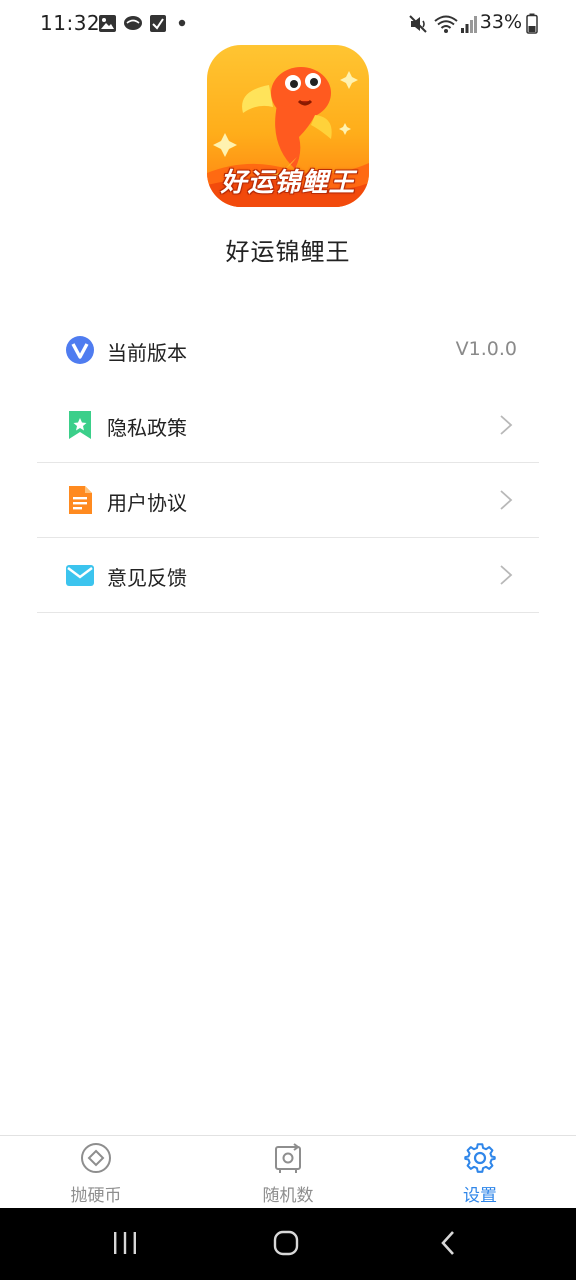 This screenshot has width=576, height=1280. What do you see at coordinates (486, 349) in the screenshot?
I see `version-value: V1.0.0` at bounding box center [486, 349].